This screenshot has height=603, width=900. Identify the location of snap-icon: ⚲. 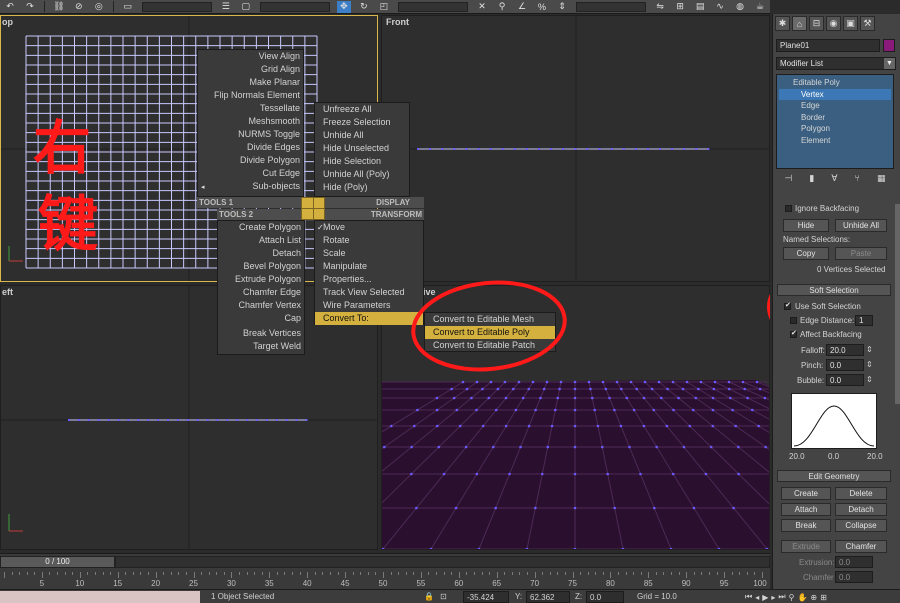
(502, 7).